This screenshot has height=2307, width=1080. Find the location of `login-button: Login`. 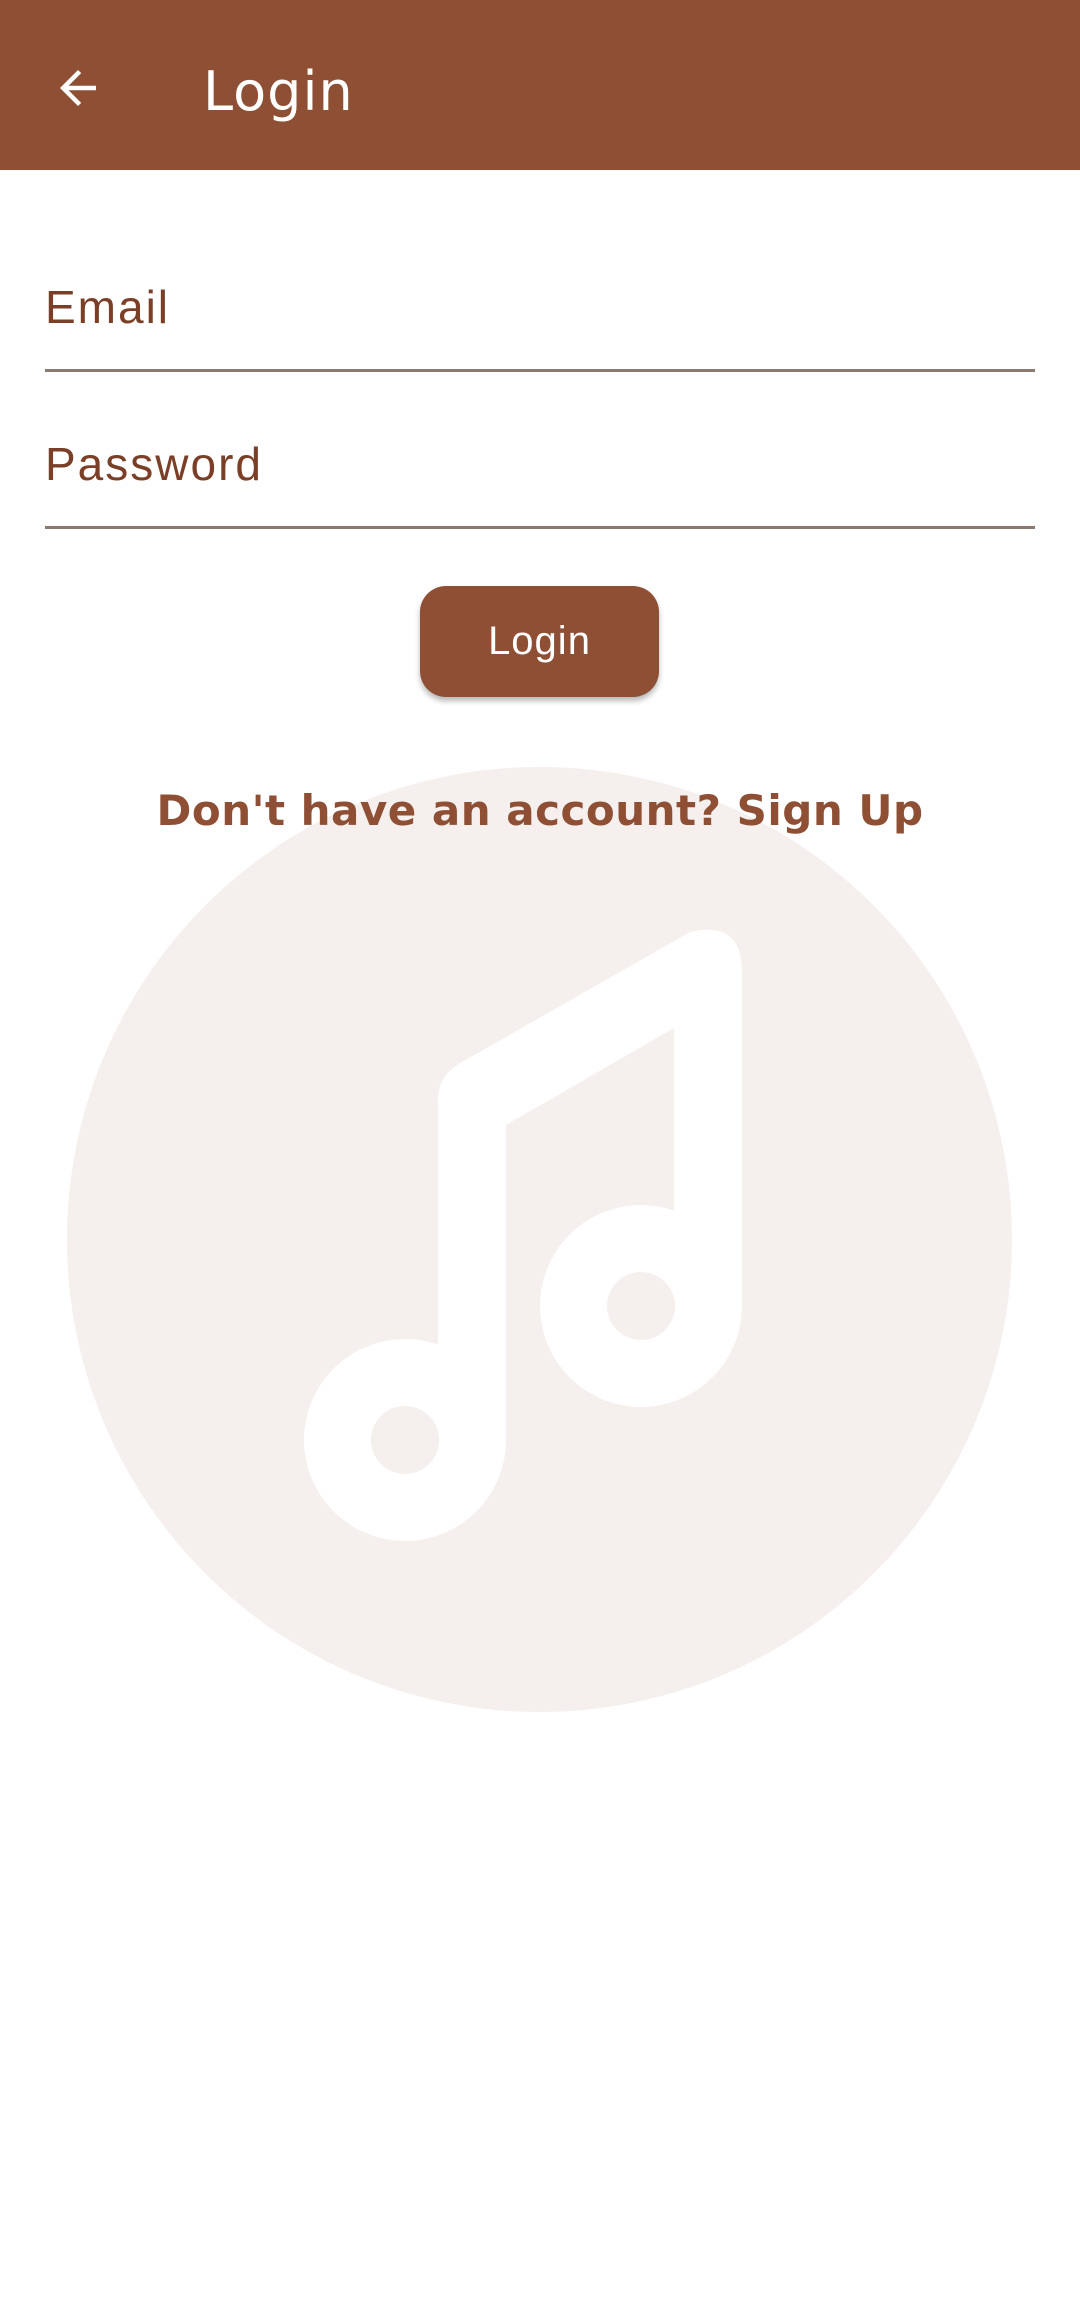

login-button: Login is located at coordinates (539, 641).